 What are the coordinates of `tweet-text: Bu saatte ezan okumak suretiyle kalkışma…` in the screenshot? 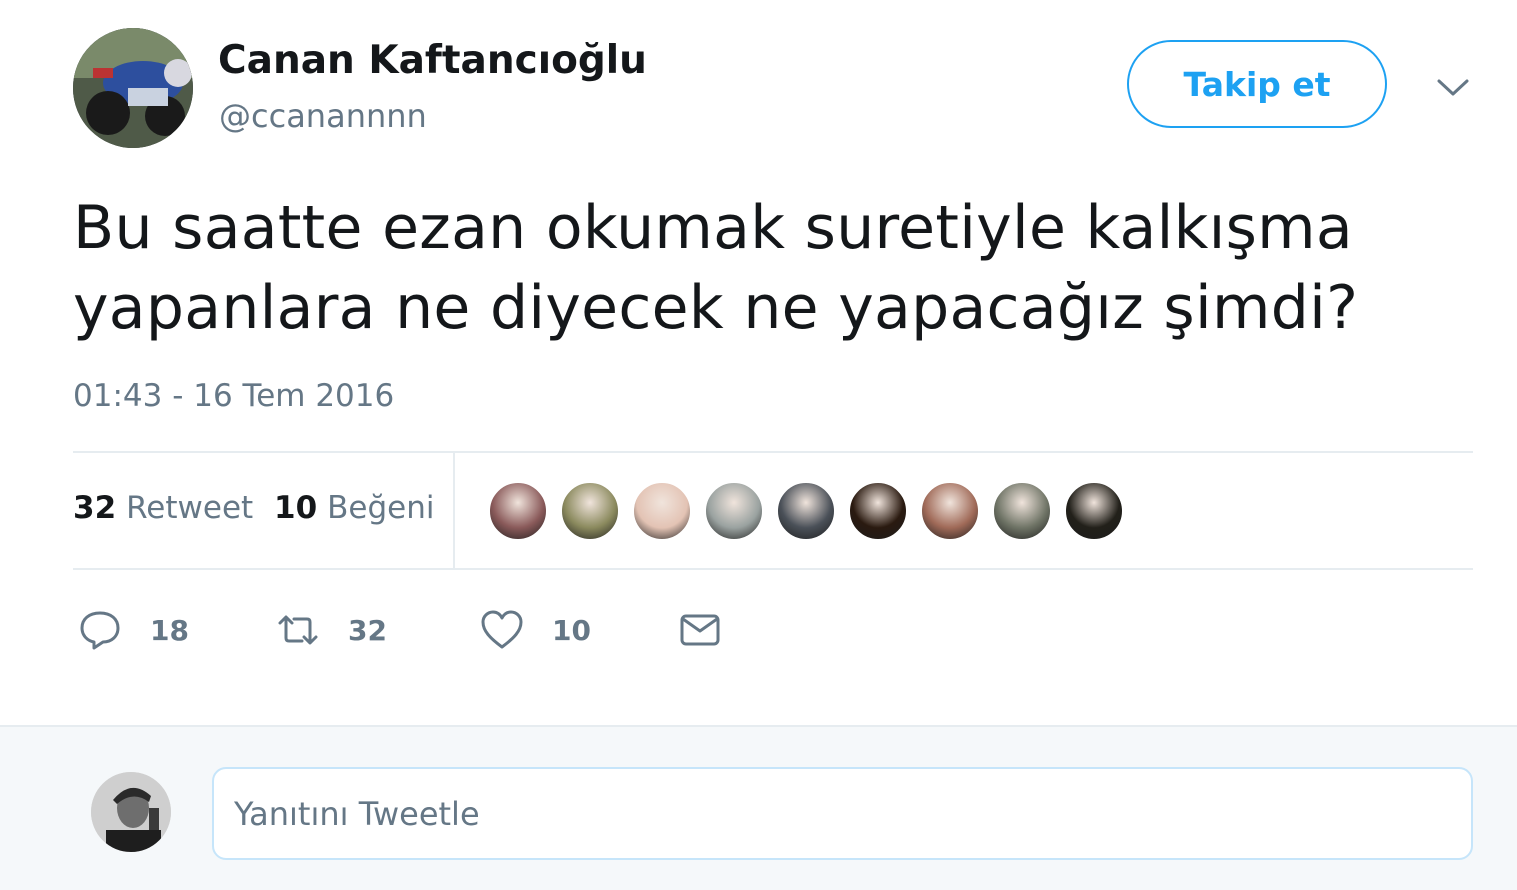 It's located at (716, 268).